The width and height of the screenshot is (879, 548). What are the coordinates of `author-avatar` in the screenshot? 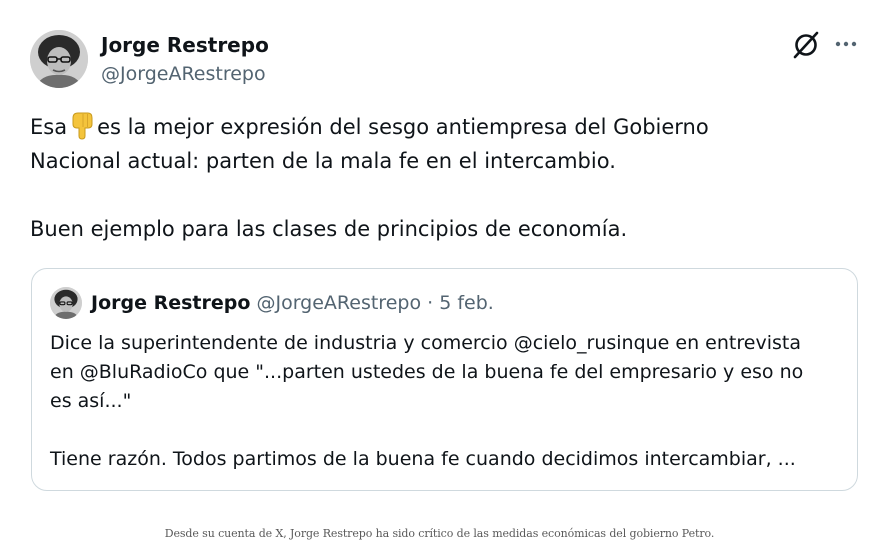 It's located at (59, 59).